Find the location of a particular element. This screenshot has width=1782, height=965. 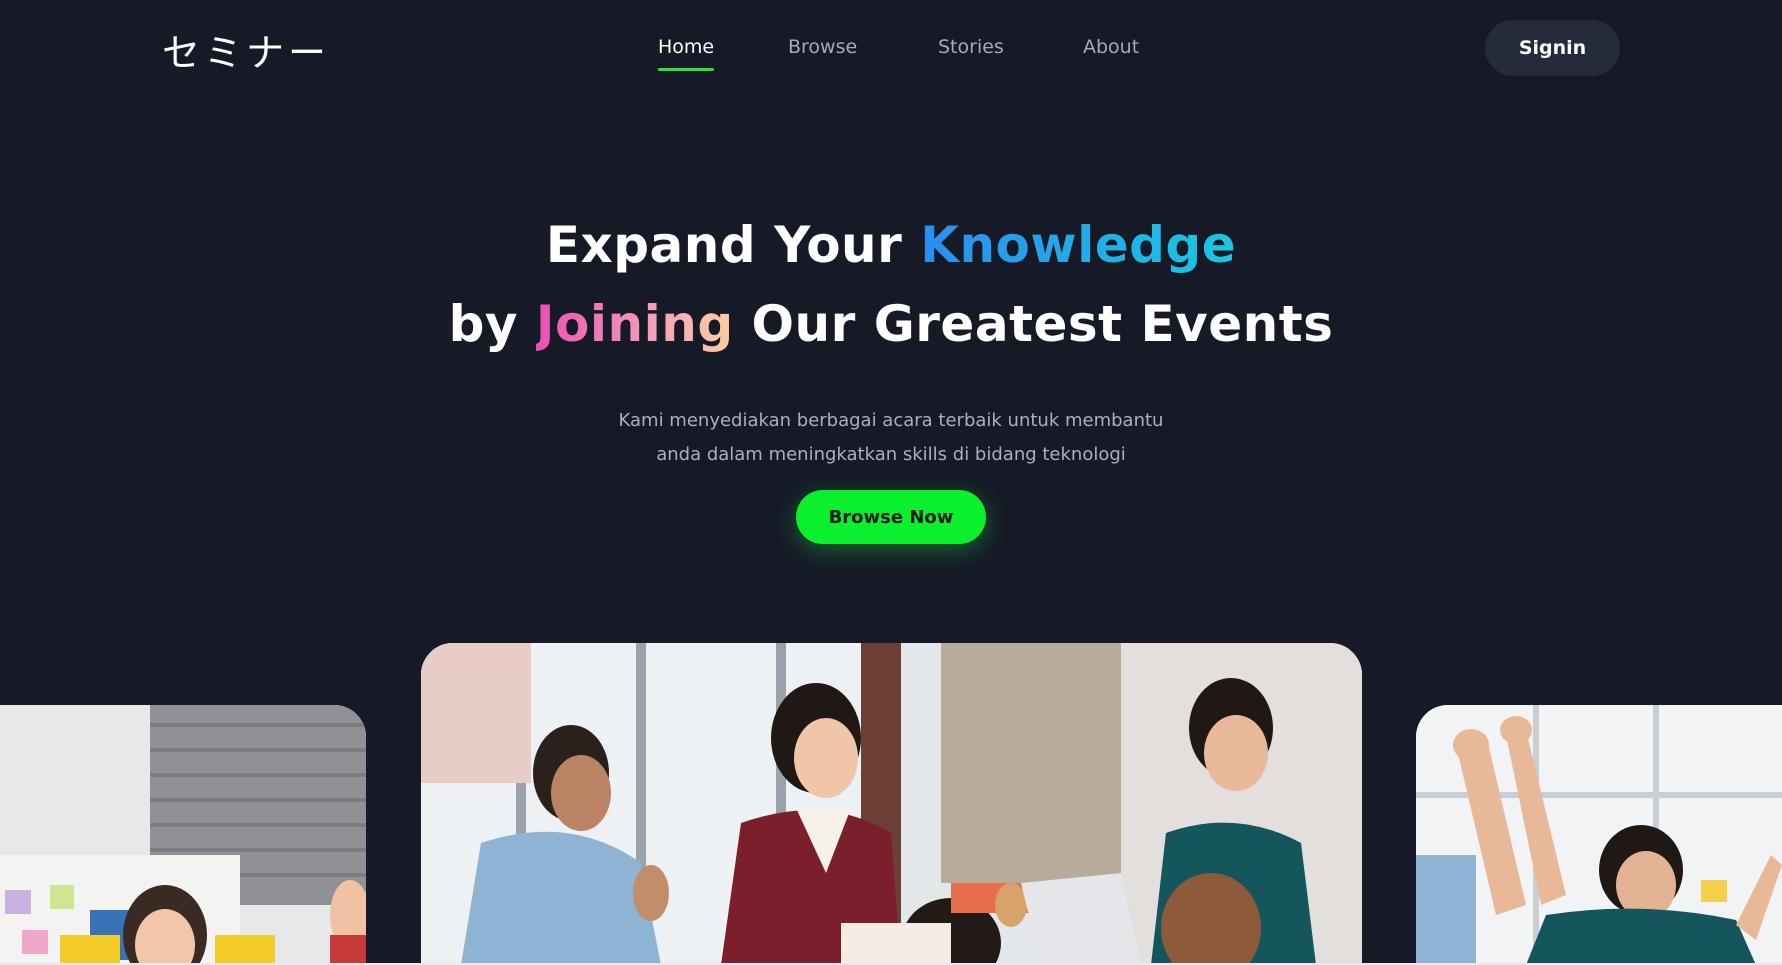

nav-item-about: About is located at coordinates (1111, 47).